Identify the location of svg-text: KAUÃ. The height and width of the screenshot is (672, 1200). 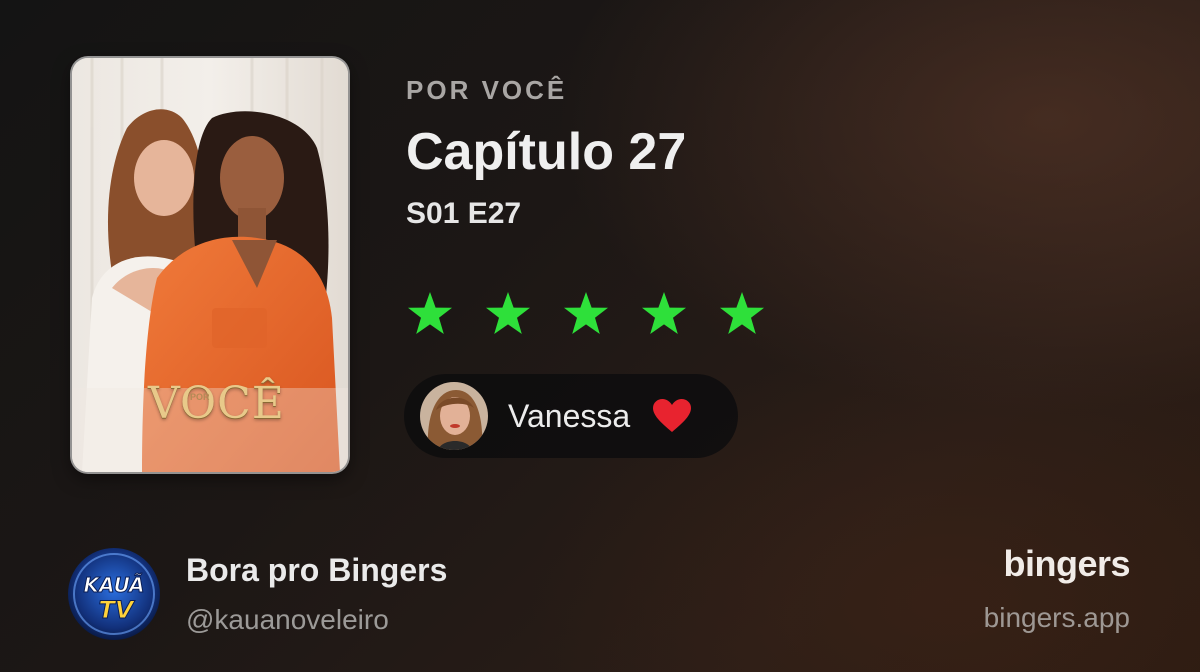
(114, 585).